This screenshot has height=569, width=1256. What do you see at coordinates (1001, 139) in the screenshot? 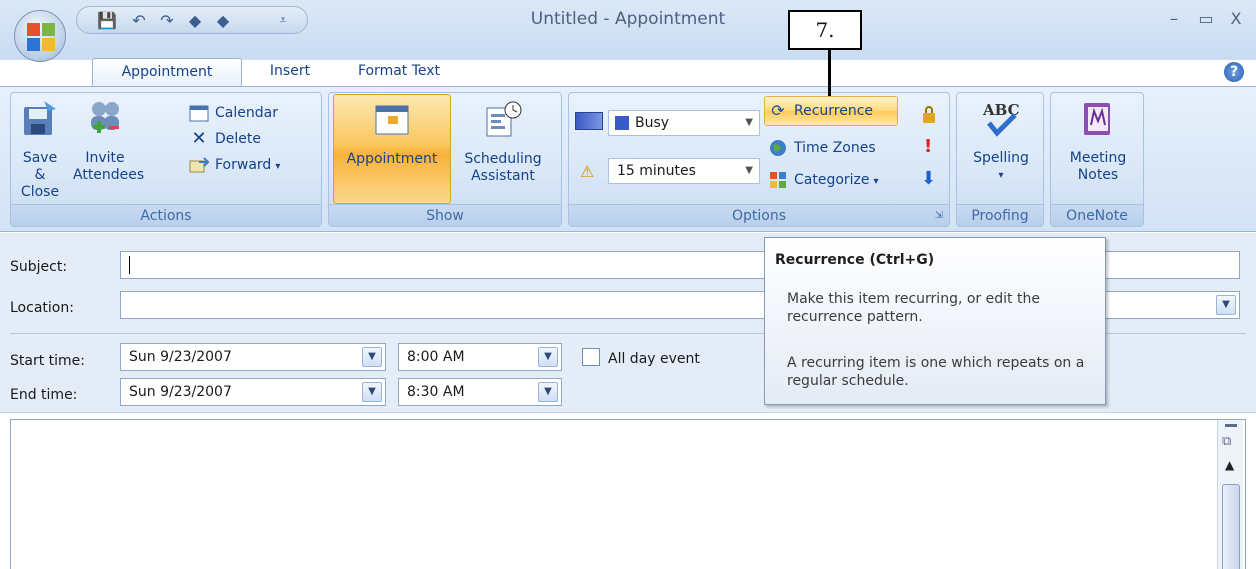
I see `spelling-button: ABC Spelling ▾` at bounding box center [1001, 139].